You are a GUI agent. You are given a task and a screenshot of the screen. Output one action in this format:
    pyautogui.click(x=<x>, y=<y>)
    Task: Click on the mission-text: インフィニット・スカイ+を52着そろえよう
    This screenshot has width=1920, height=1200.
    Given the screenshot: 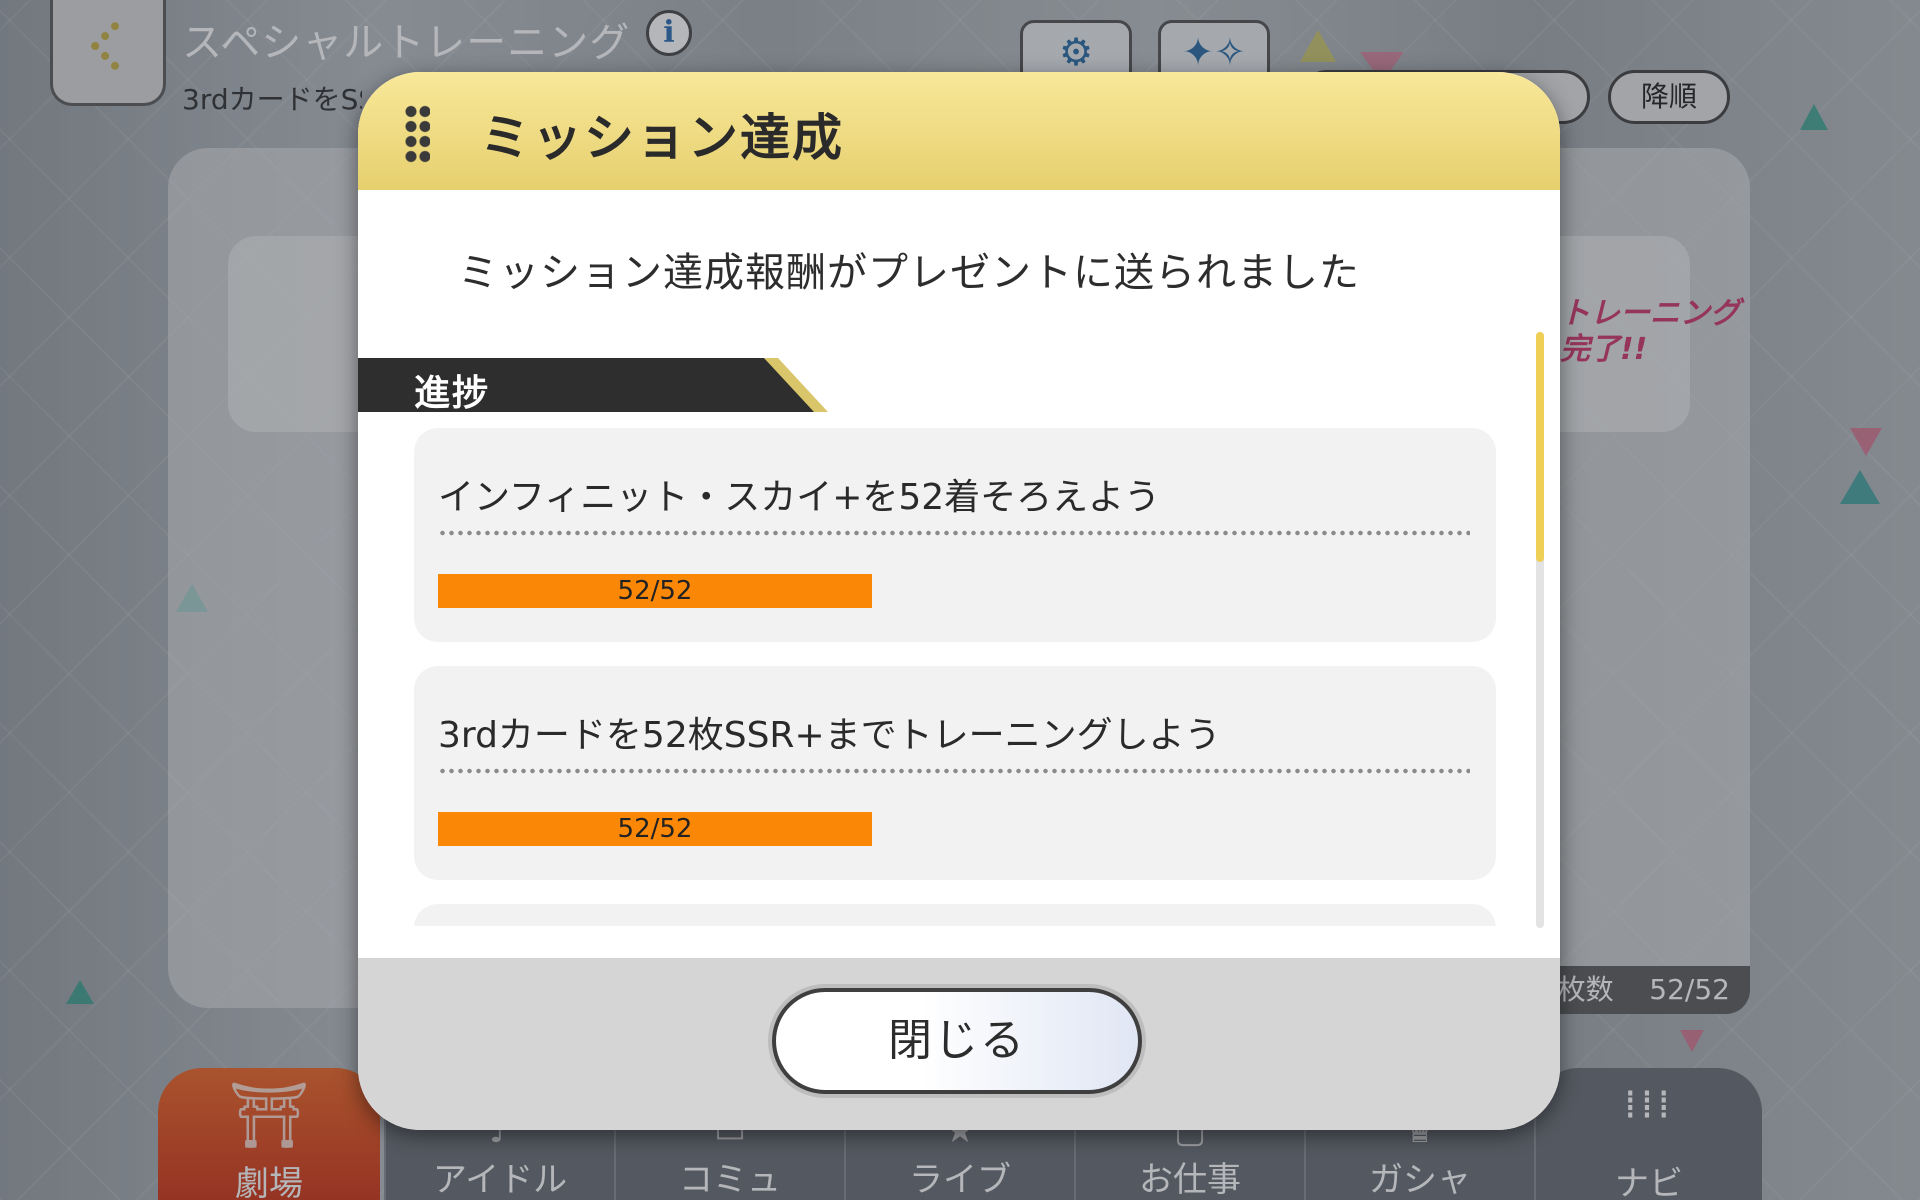 What is the action you would take?
    pyautogui.click(x=799, y=497)
    